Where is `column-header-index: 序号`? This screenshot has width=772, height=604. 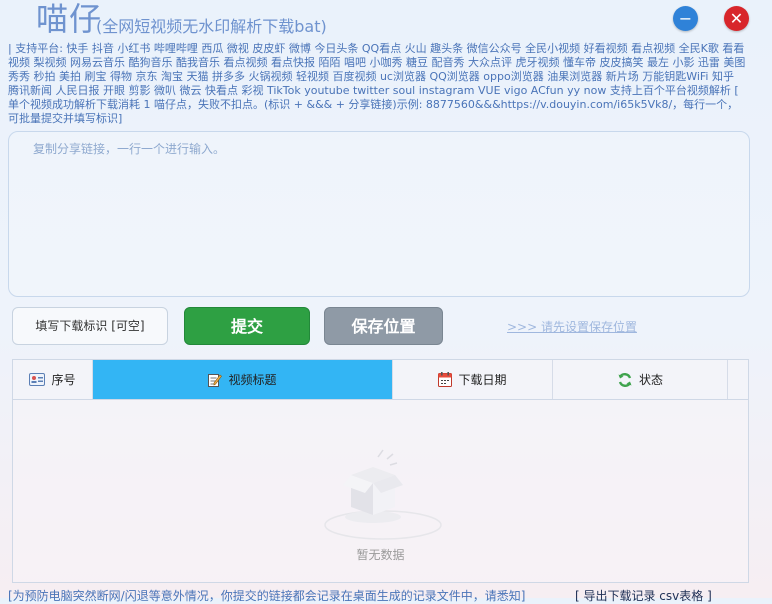 column-header-index: 序号 is located at coordinates (53, 379).